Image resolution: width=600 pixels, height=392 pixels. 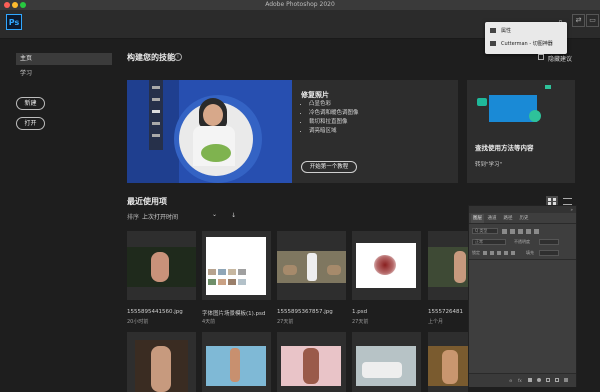 What do you see at coordinates (528, 231) in the screenshot?
I see `filter-shape-icon` at bounding box center [528, 231].